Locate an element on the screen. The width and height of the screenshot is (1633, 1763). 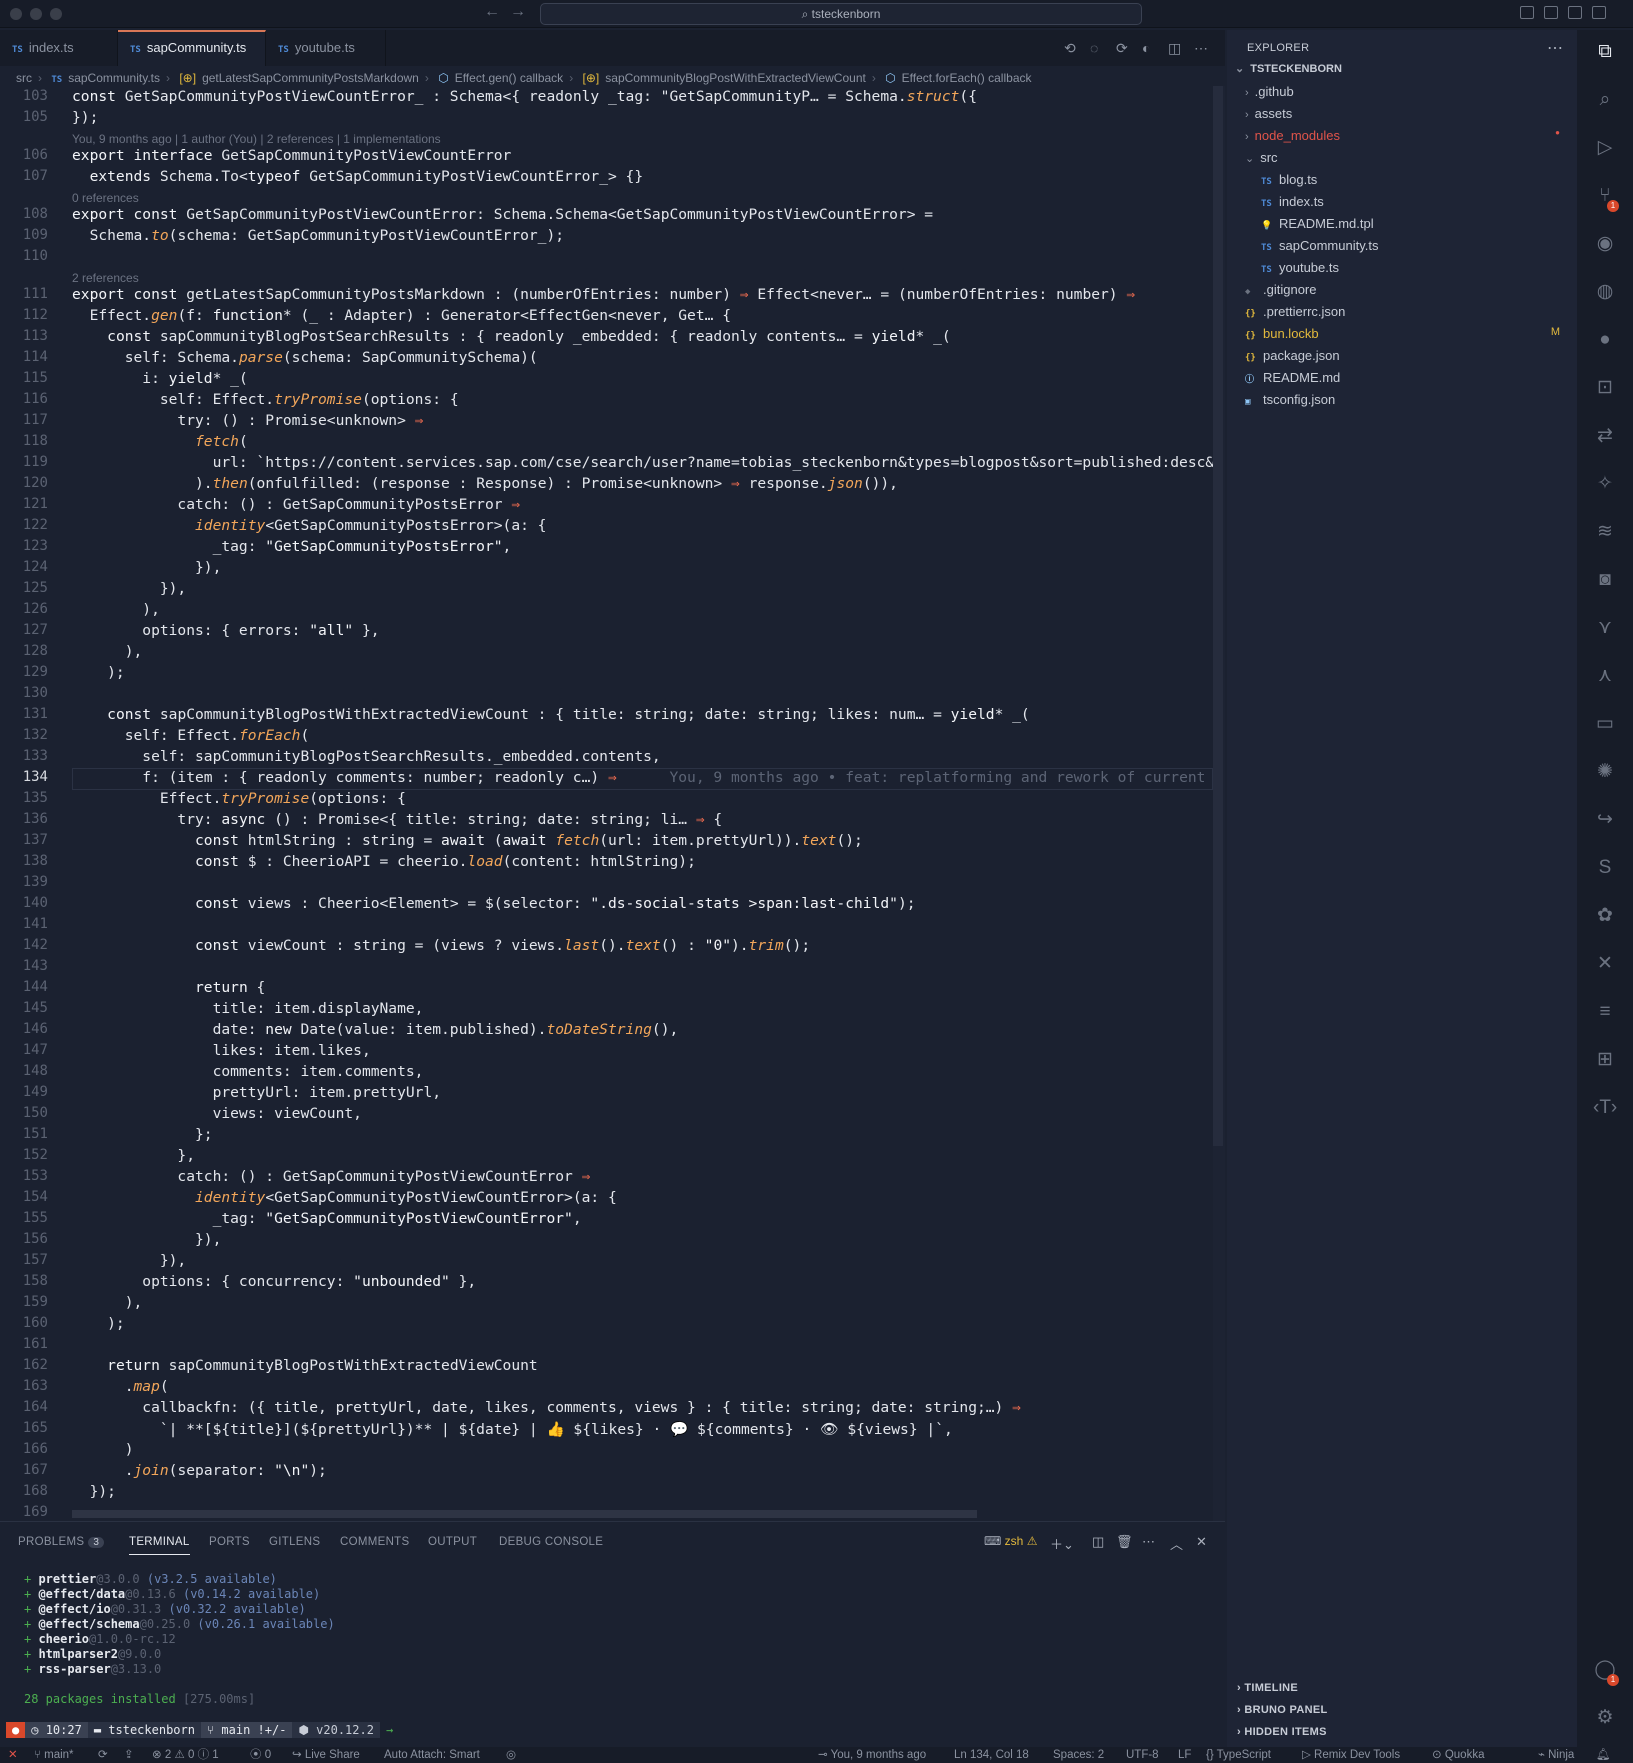
docker-icon: ◙ is located at coordinates (1605, 580).